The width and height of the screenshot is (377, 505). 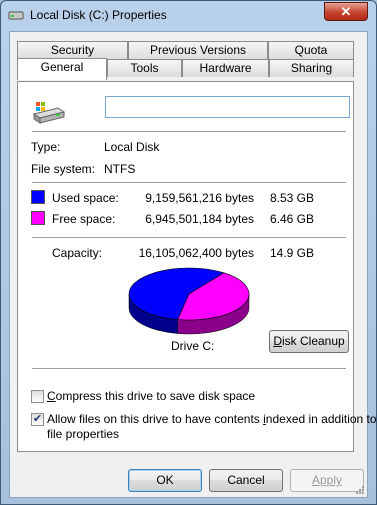 What do you see at coordinates (51, 396) in the screenshot?
I see `compress-mnemonic: C` at bounding box center [51, 396].